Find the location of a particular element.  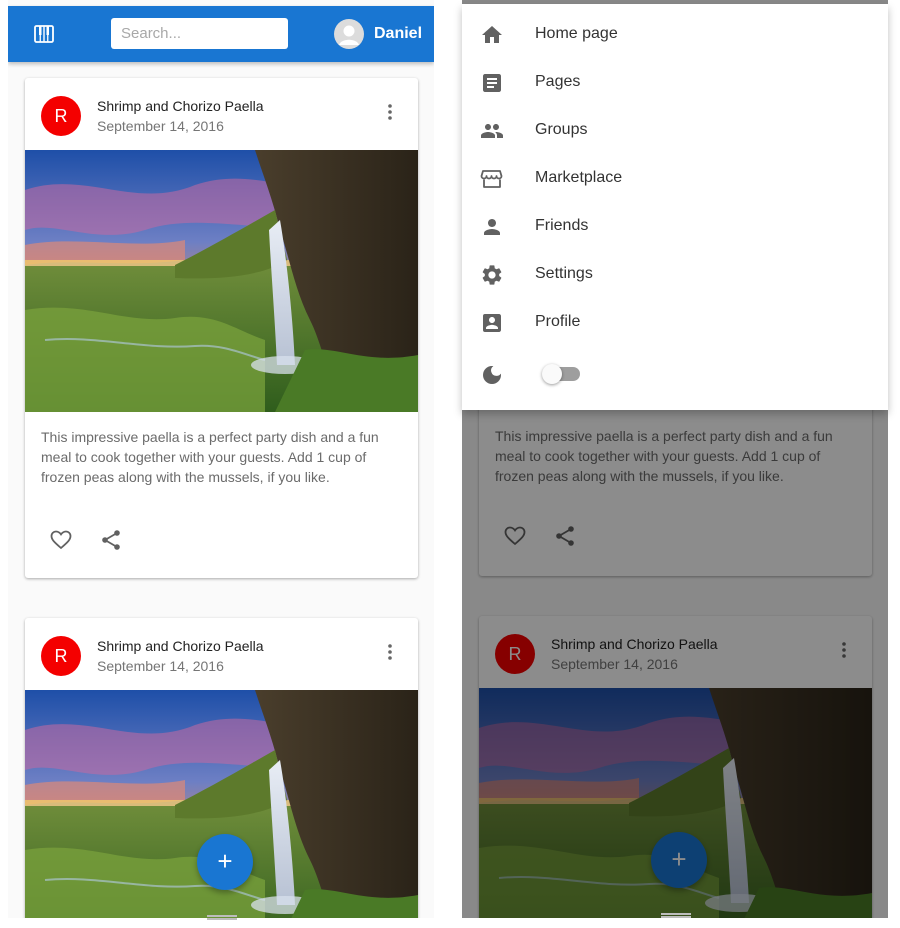

menu-item-label: Home page is located at coordinates (576, 33).